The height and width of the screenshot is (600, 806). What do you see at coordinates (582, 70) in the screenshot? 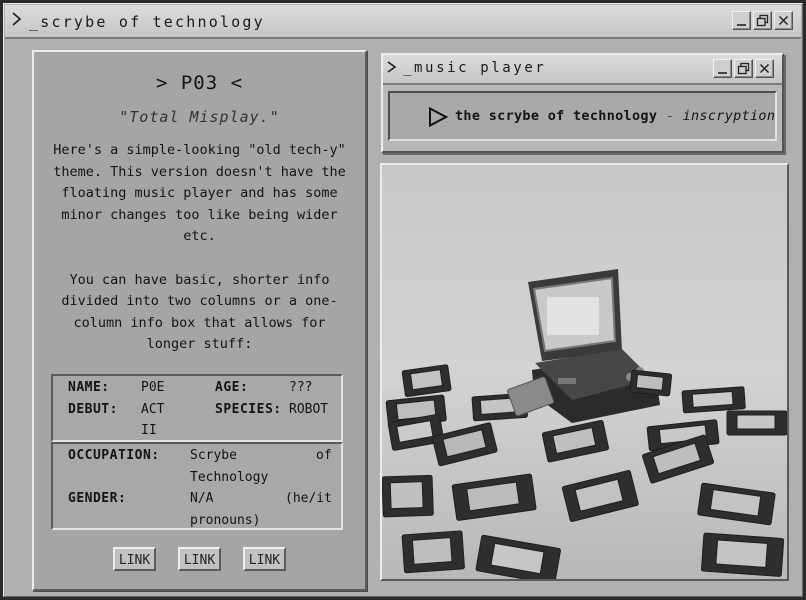
I see `music-player-title-bar: _music player` at bounding box center [582, 70].